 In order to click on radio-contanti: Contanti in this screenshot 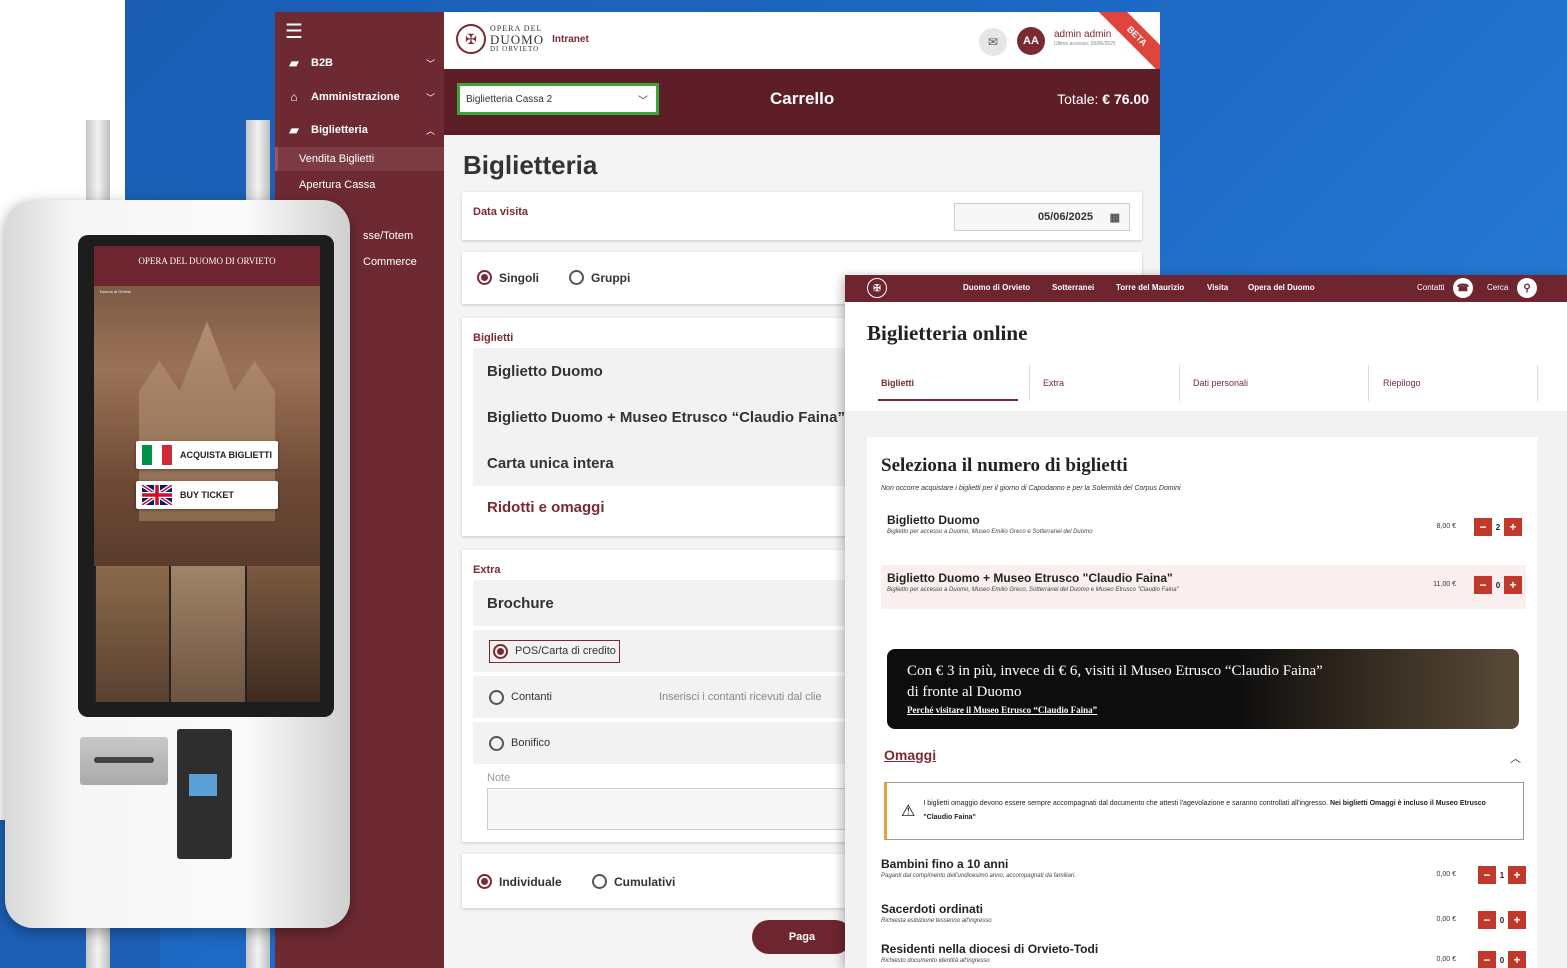, I will do `click(520, 697)`.